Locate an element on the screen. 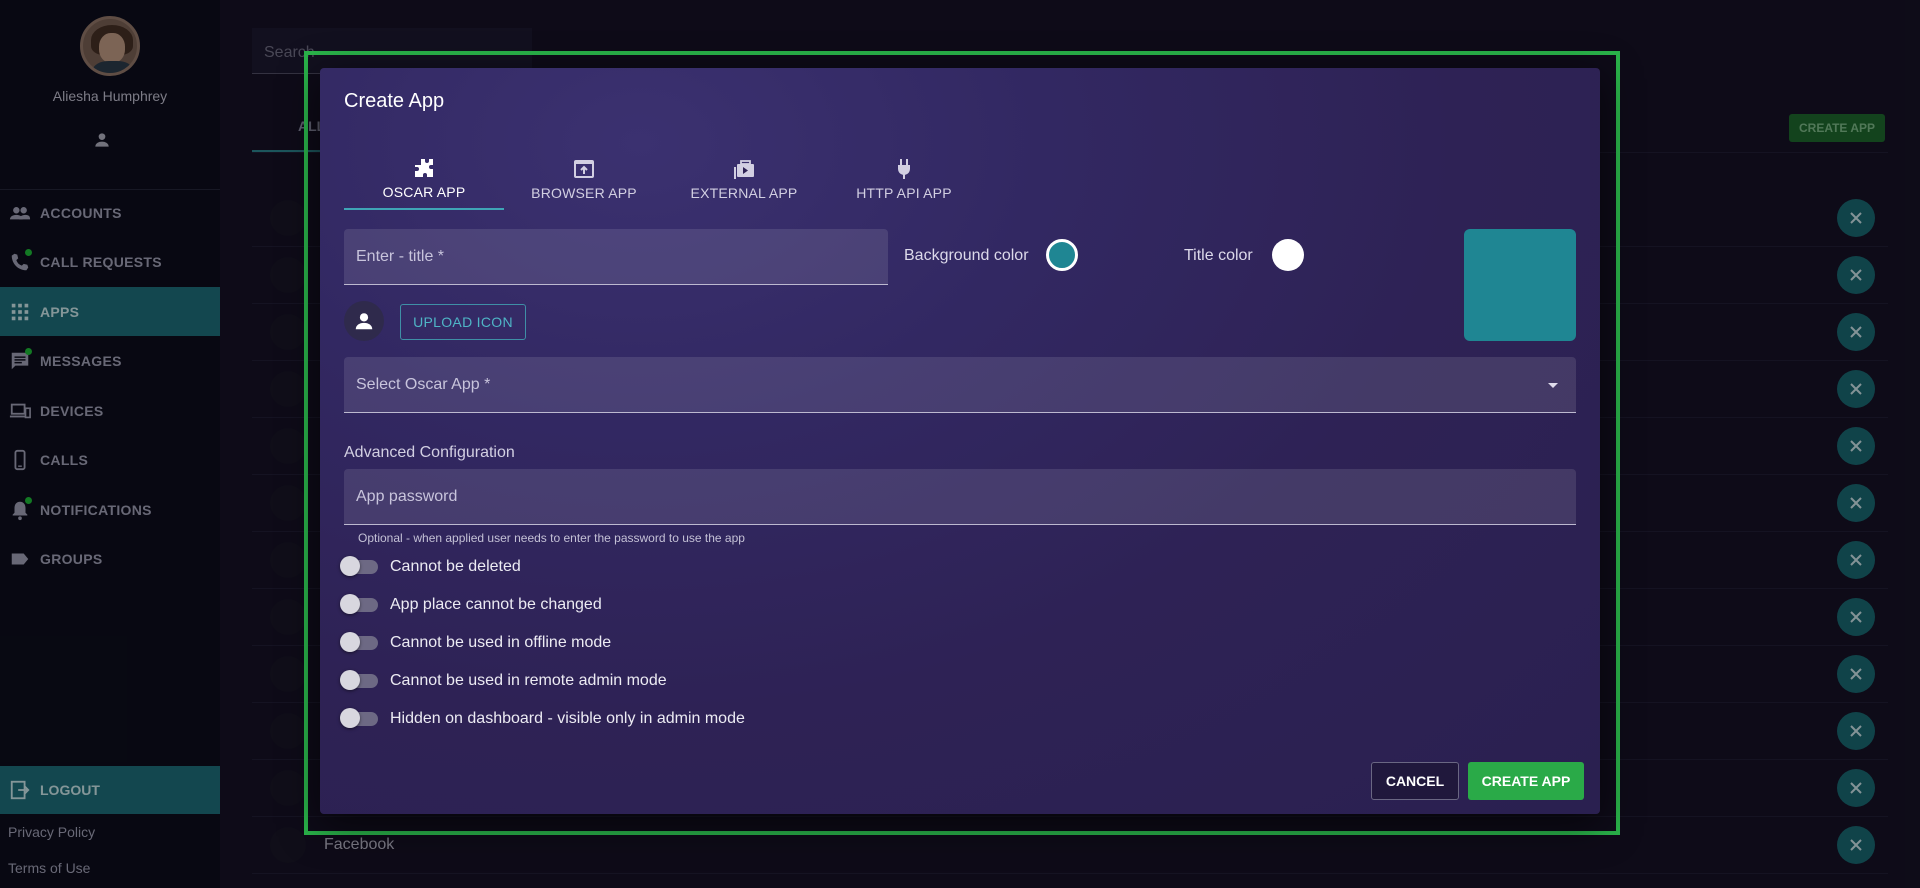  toggle-label: Cannot be used in offline mode is located at coordinates (501, 642).